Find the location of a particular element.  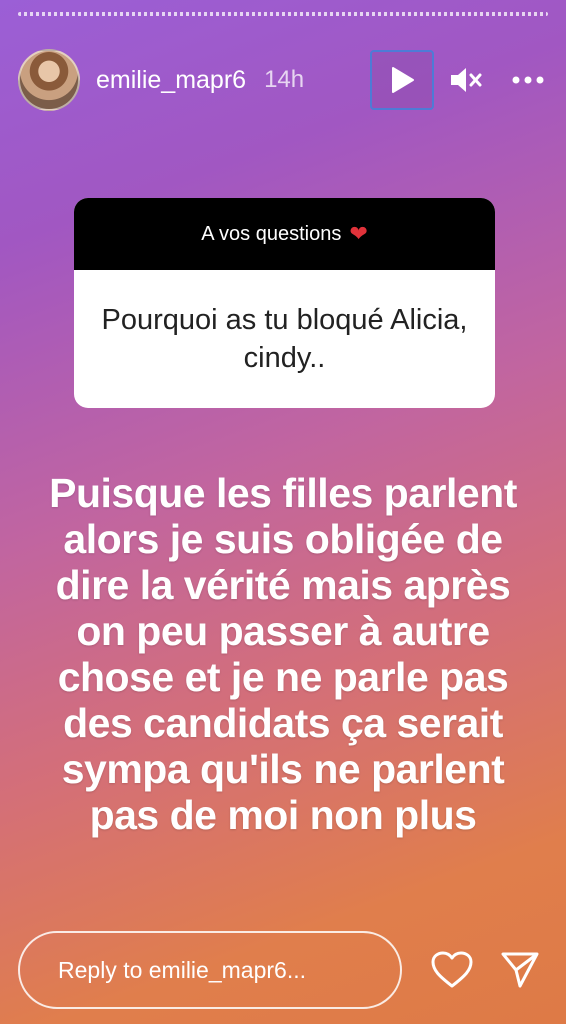

question-text: Pourquoi as tu bloqué Alicia, cindy.. is located at coordinates (284, 339).